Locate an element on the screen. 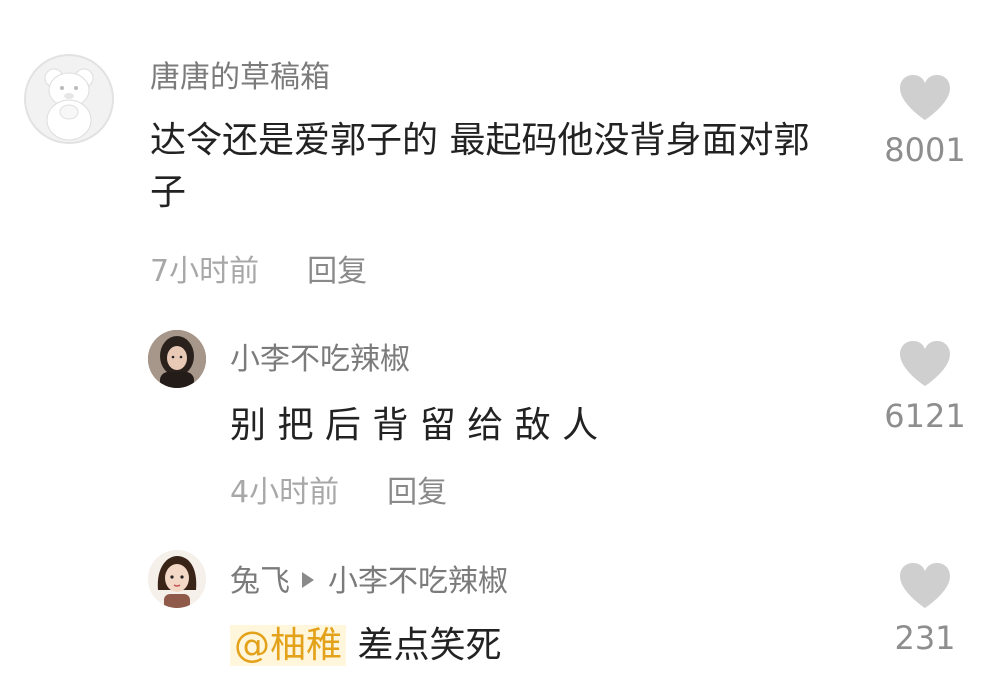  like-count: 8001 is located at coordinates (925, 150).